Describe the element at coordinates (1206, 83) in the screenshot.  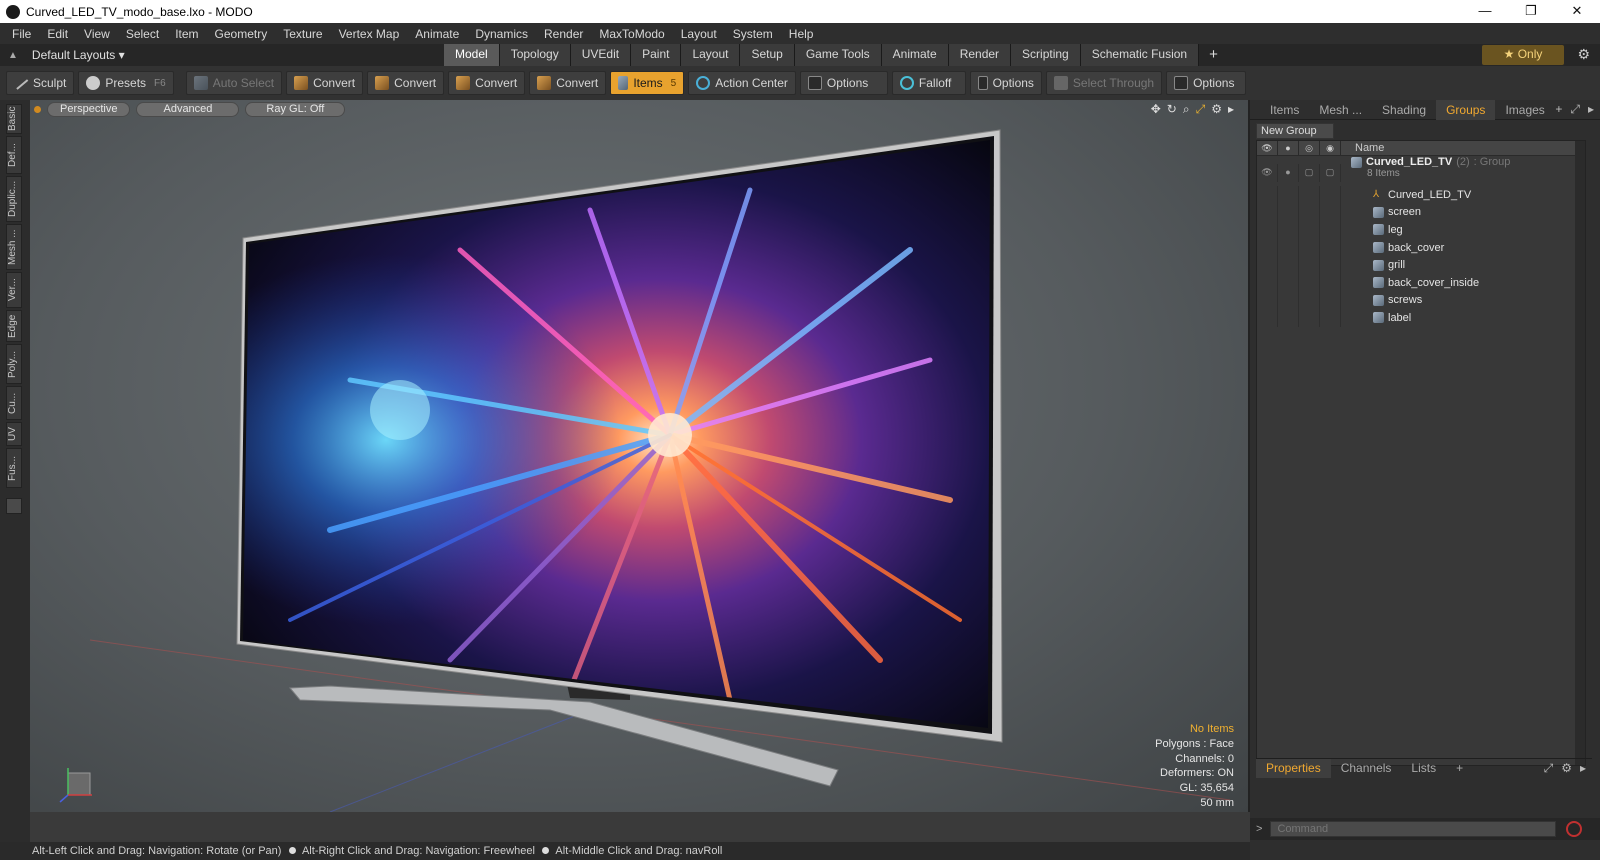
I see `select-options-button: Options` at that location.